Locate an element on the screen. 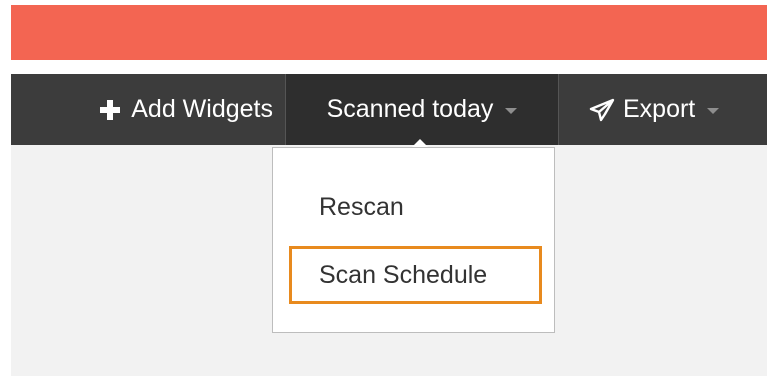  add-widgets-button: Add Widgets is located at coordinates (148, 109).